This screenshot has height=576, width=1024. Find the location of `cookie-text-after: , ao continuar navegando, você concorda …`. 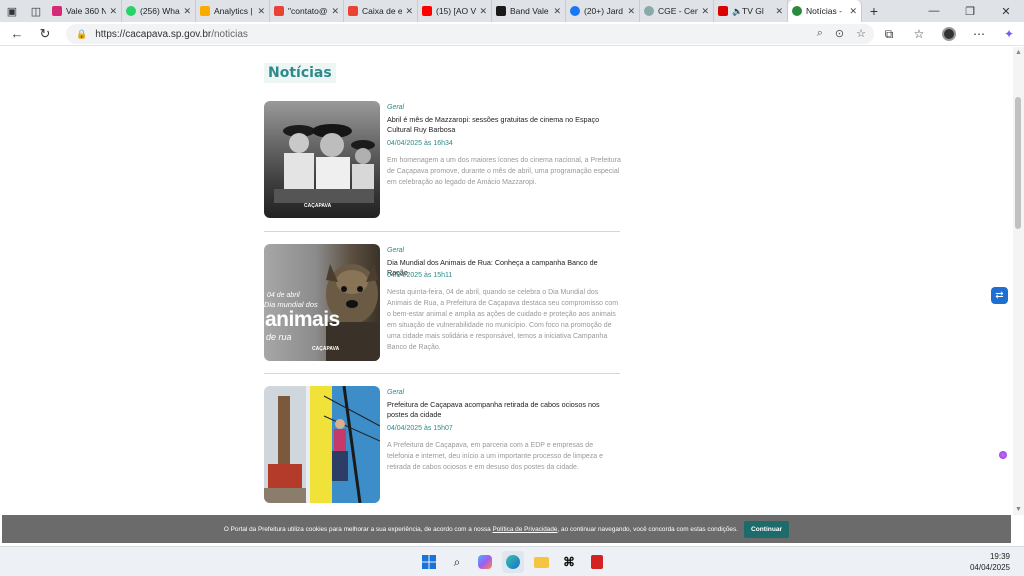

cookie-text-after: , ao continuar navegando, você concorda … is located at coordinates (647, 529).